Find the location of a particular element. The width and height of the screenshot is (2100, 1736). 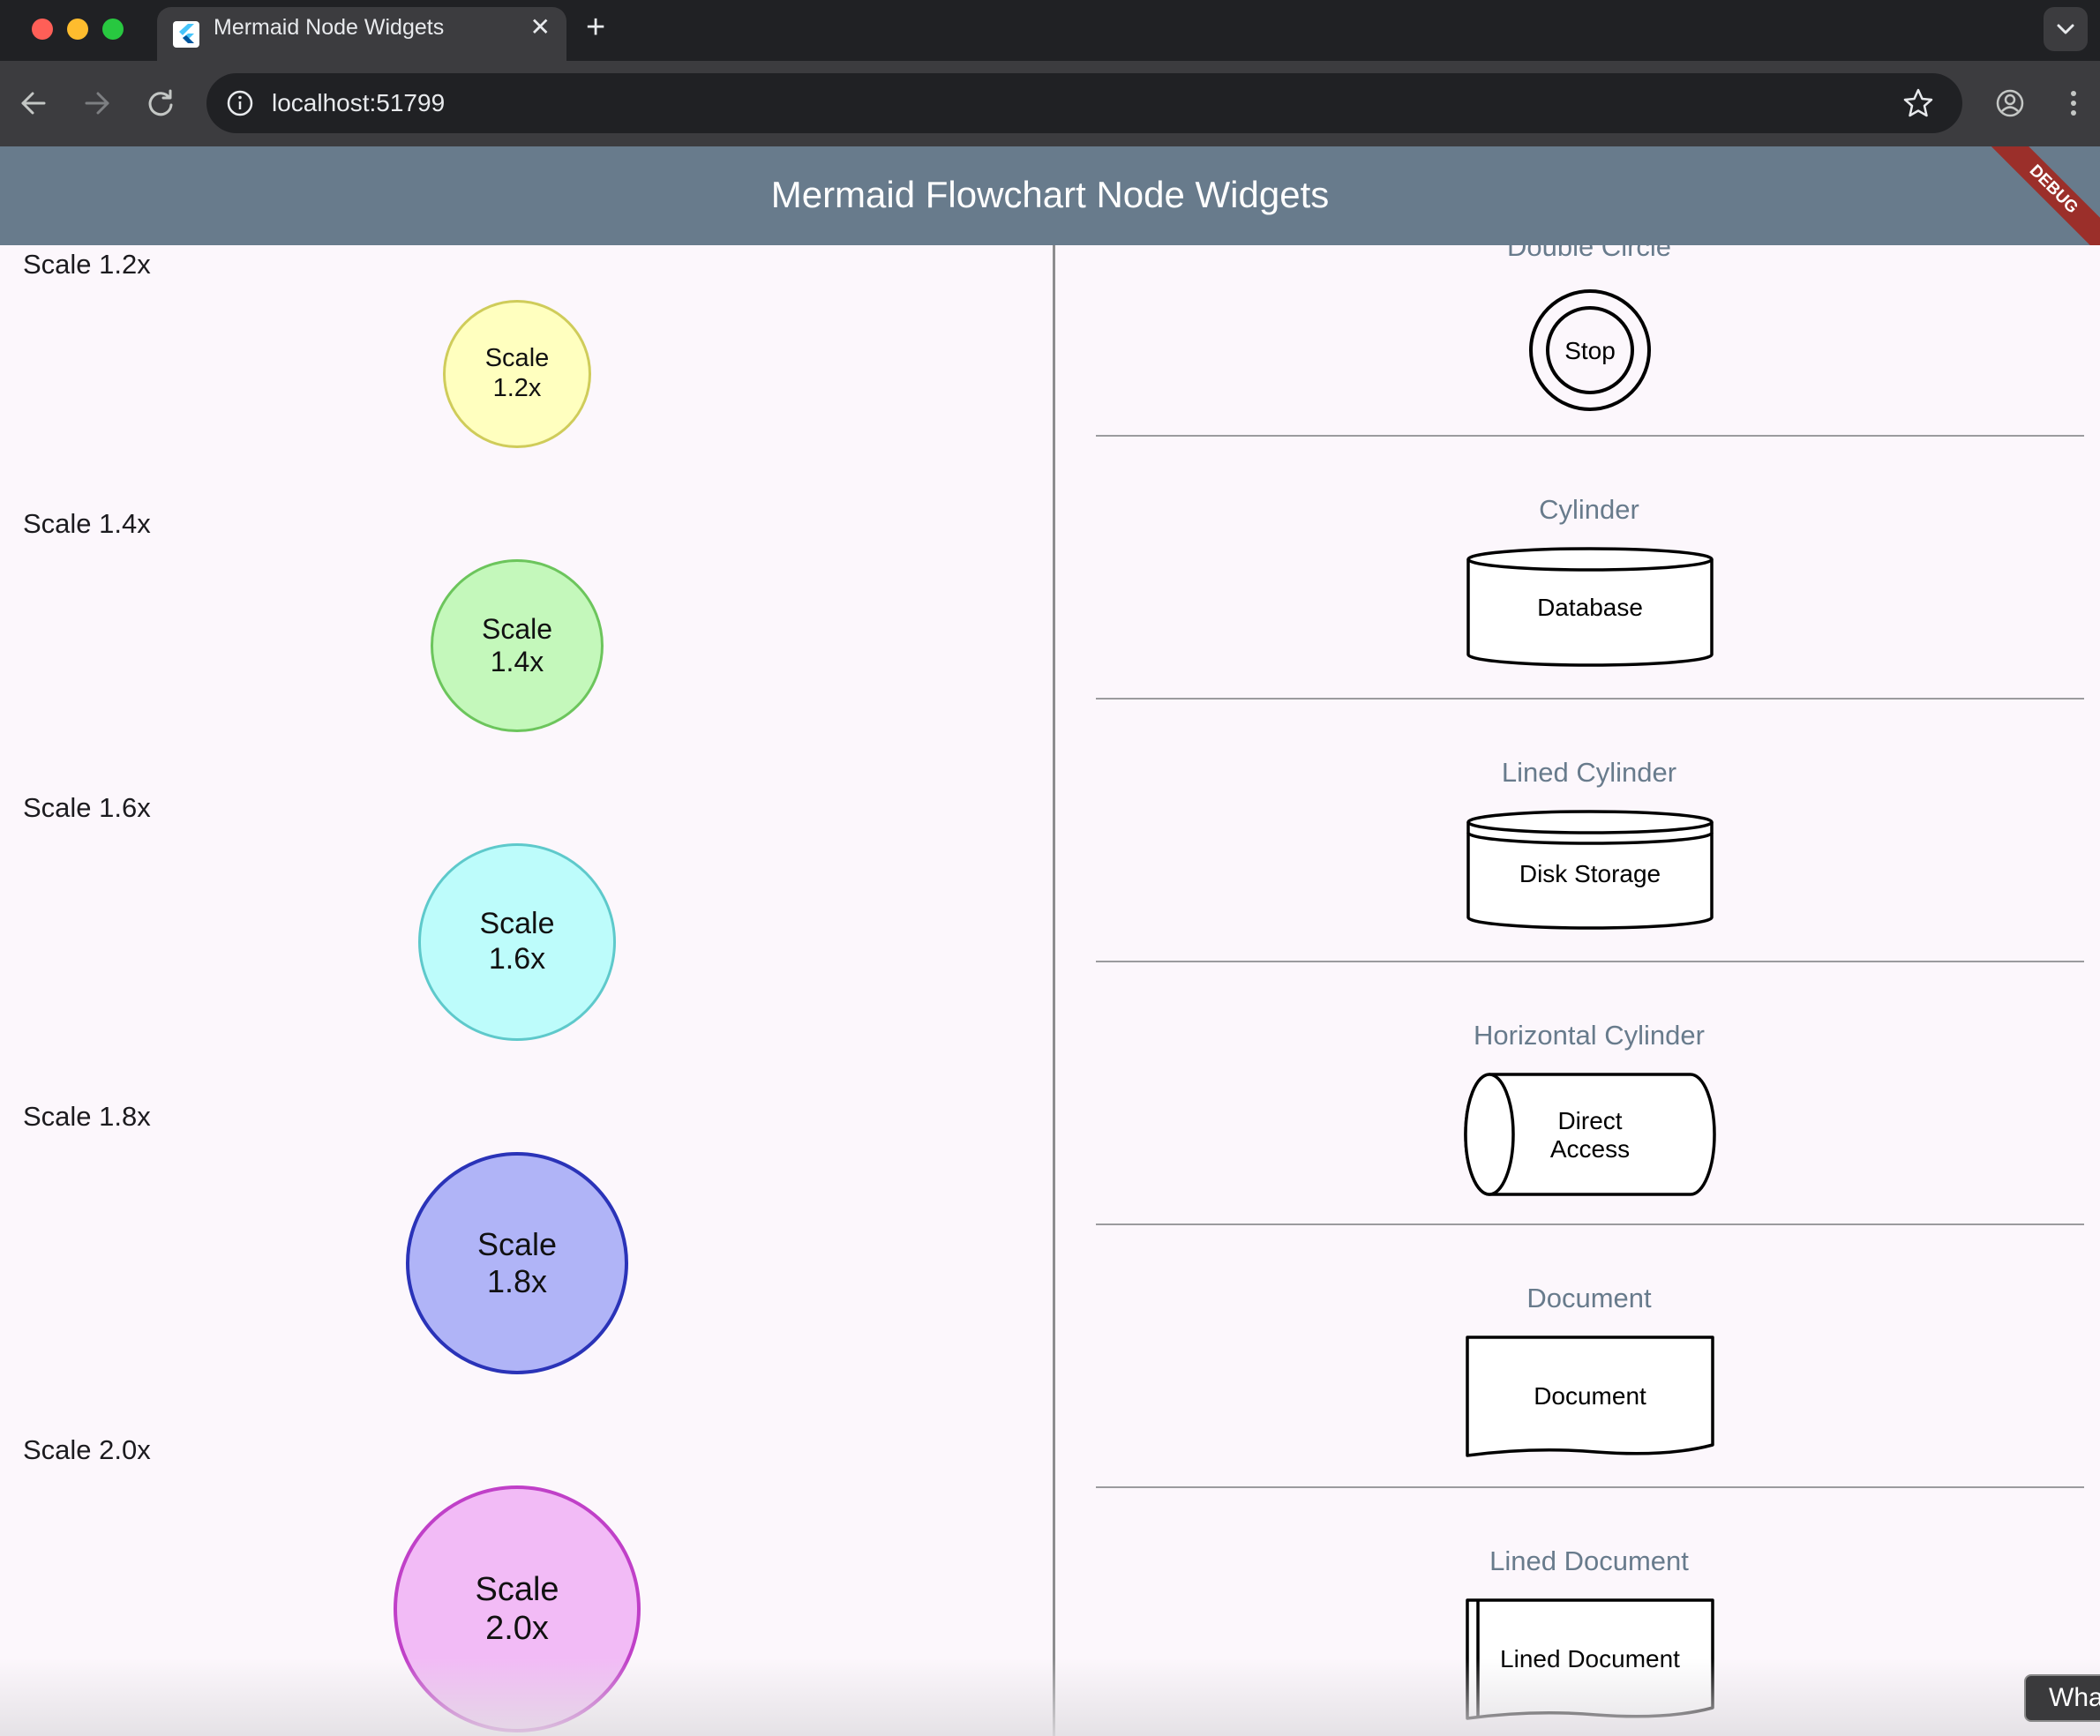

chevron-down-icon is located at coordinates (2065, 29).